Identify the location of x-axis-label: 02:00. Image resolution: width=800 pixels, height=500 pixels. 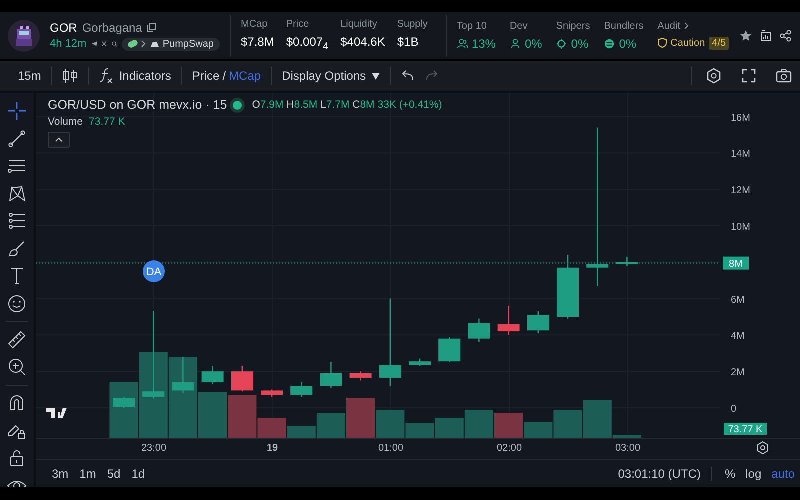
(509, 448).